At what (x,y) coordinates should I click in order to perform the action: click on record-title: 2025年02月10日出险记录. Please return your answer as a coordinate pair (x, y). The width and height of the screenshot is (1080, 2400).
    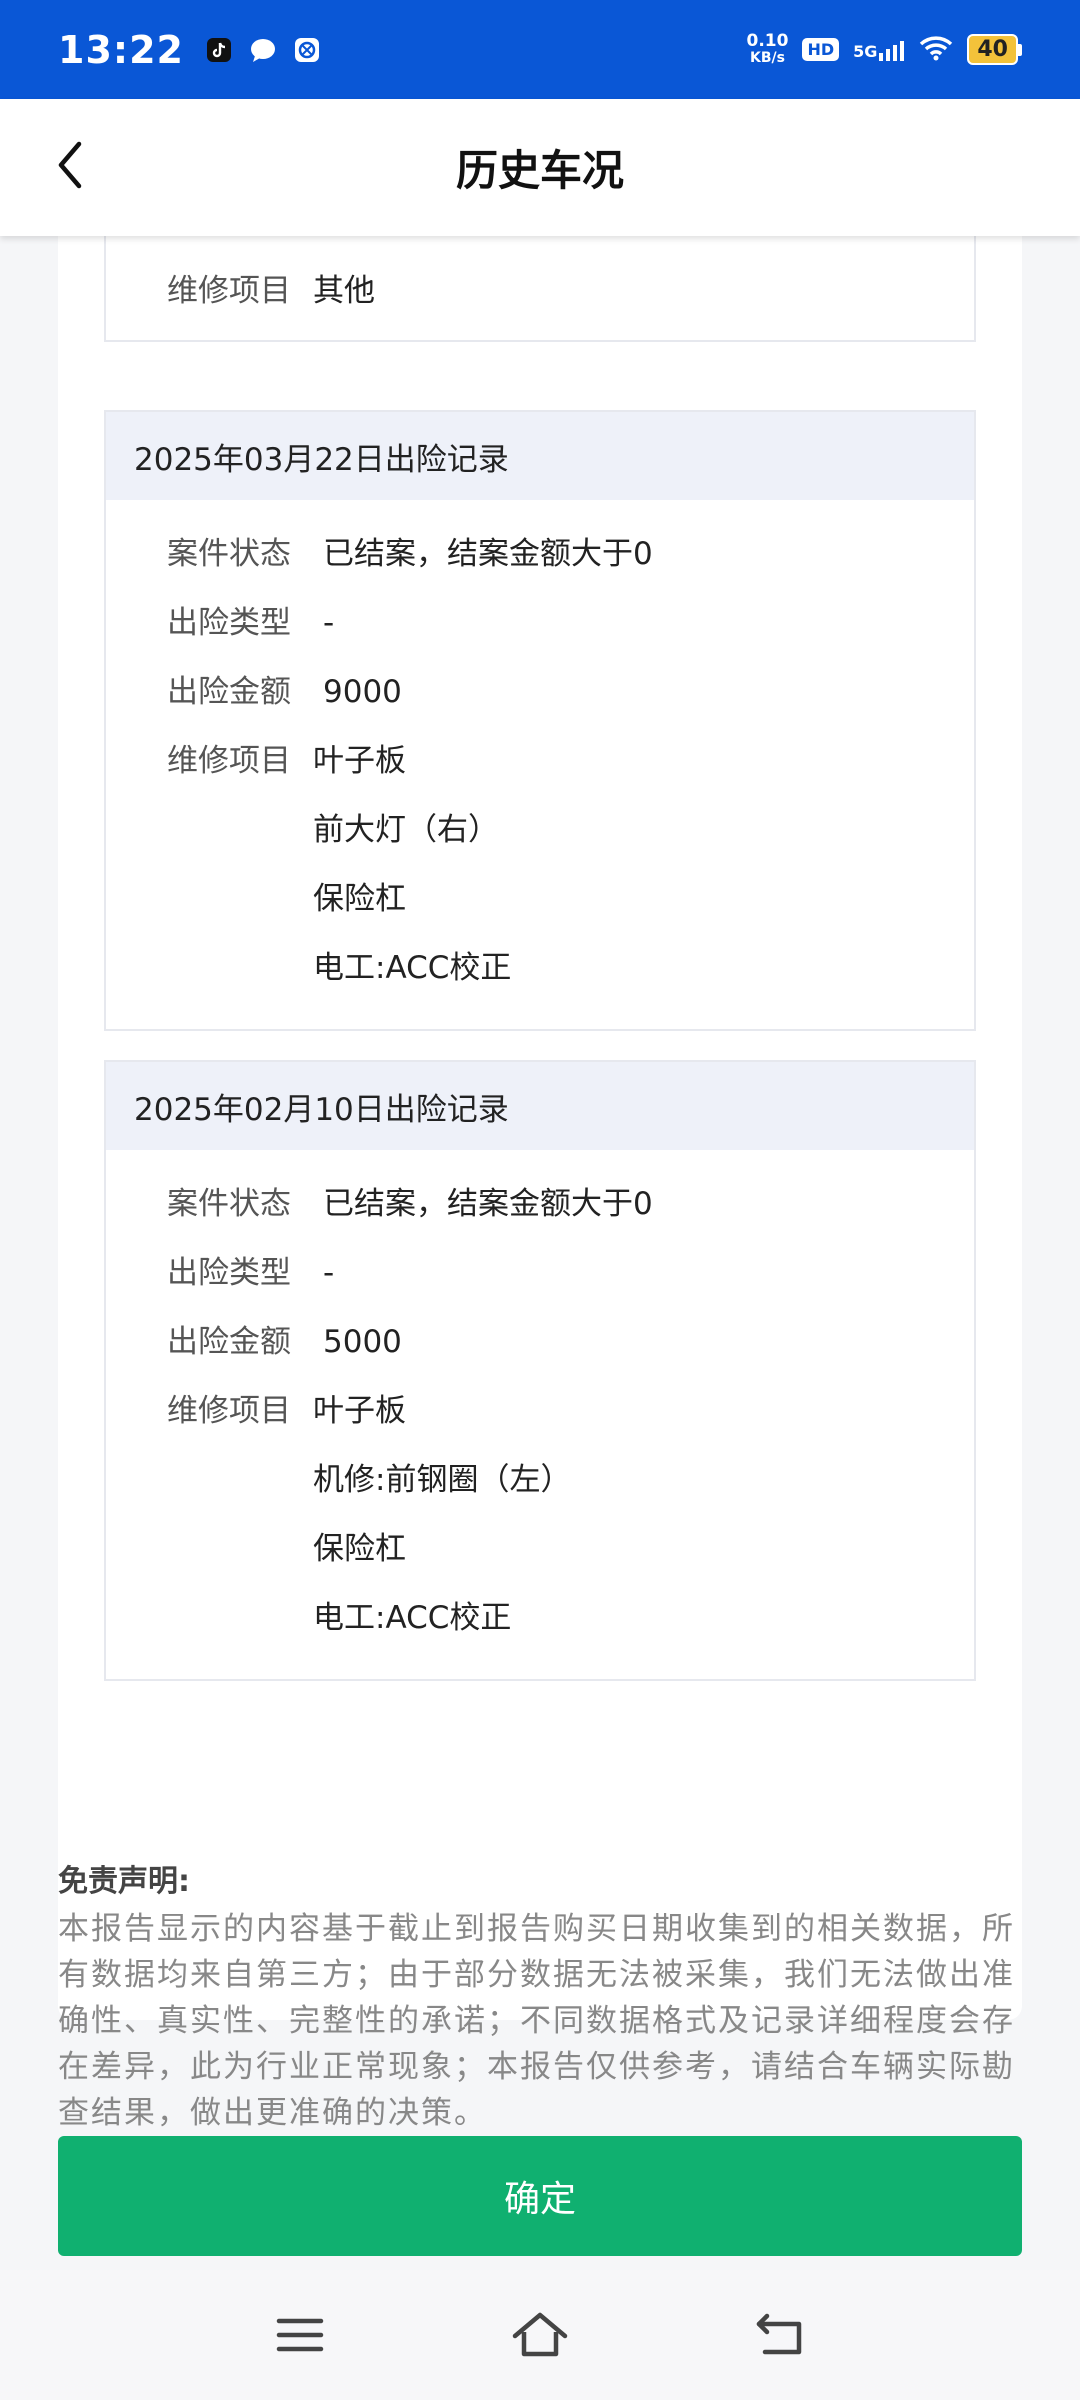
    Looking at the image, I should click on (540, 1106).